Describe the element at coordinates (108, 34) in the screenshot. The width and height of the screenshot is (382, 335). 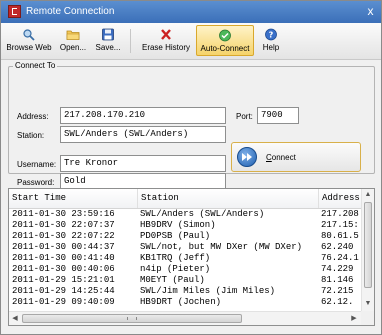
I see `floppy-disk-icon` at that location.